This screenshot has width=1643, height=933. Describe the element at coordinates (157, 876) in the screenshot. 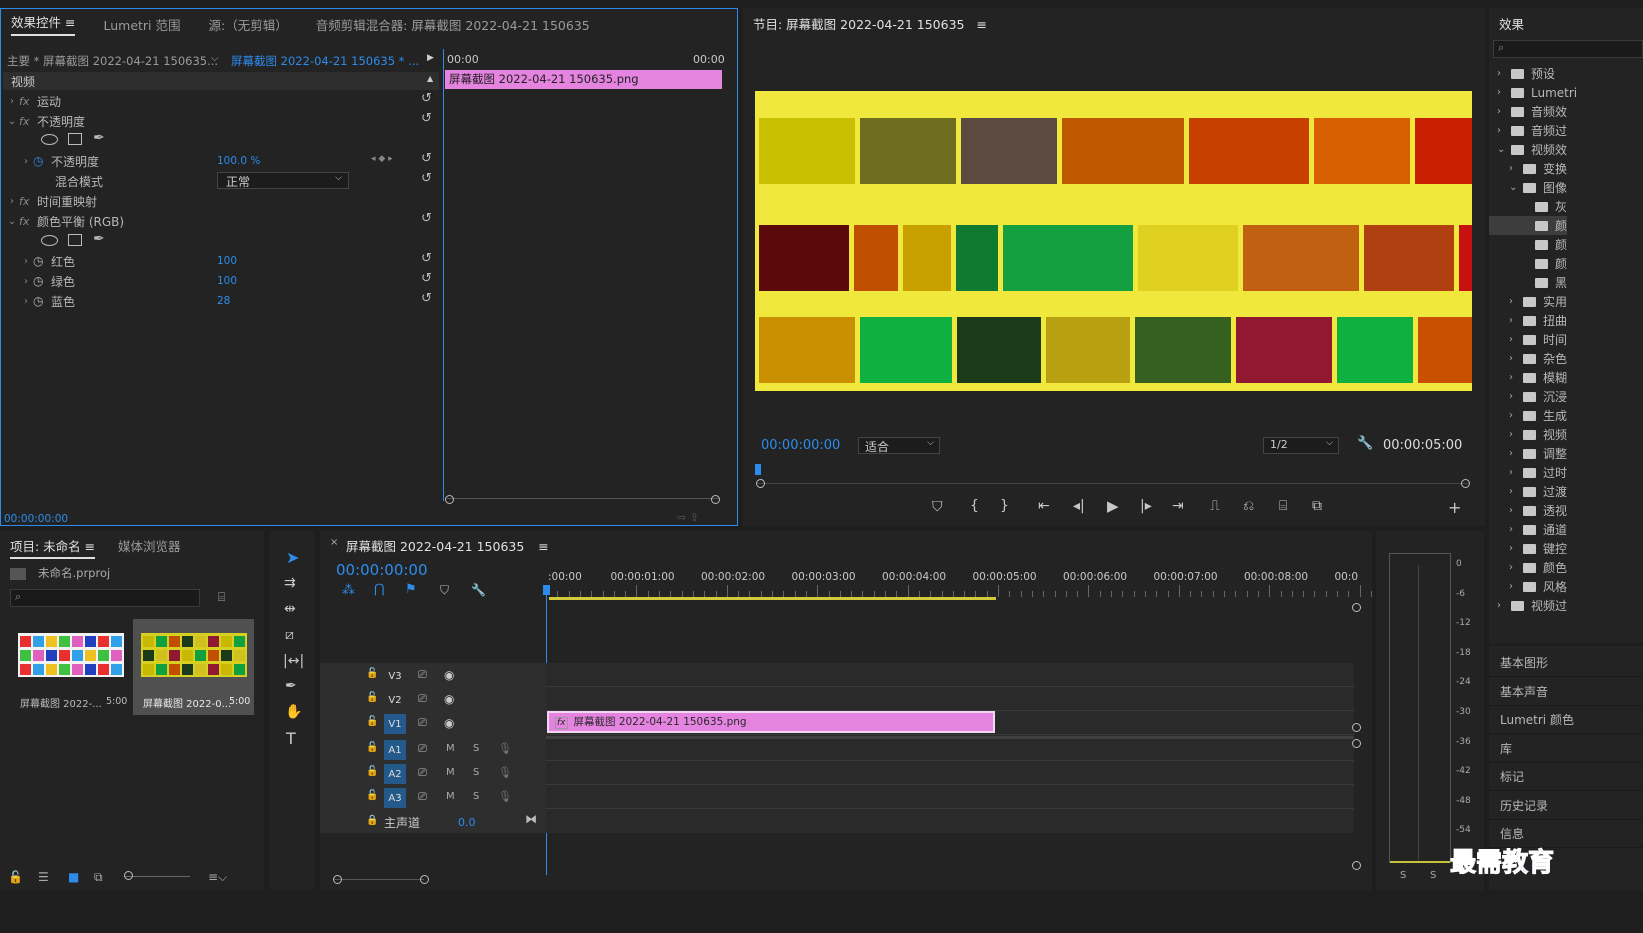

I see `zoom-slider` at that location.